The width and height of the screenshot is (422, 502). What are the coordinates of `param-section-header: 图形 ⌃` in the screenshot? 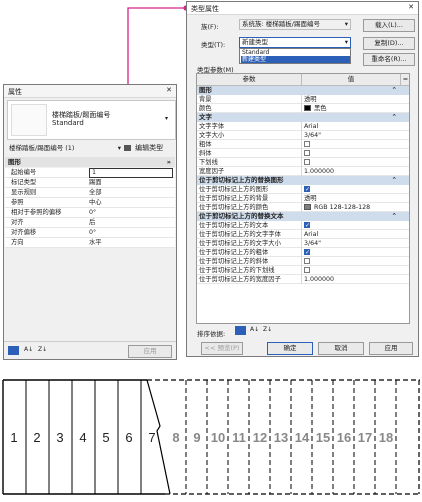 It's located at (303, 90).